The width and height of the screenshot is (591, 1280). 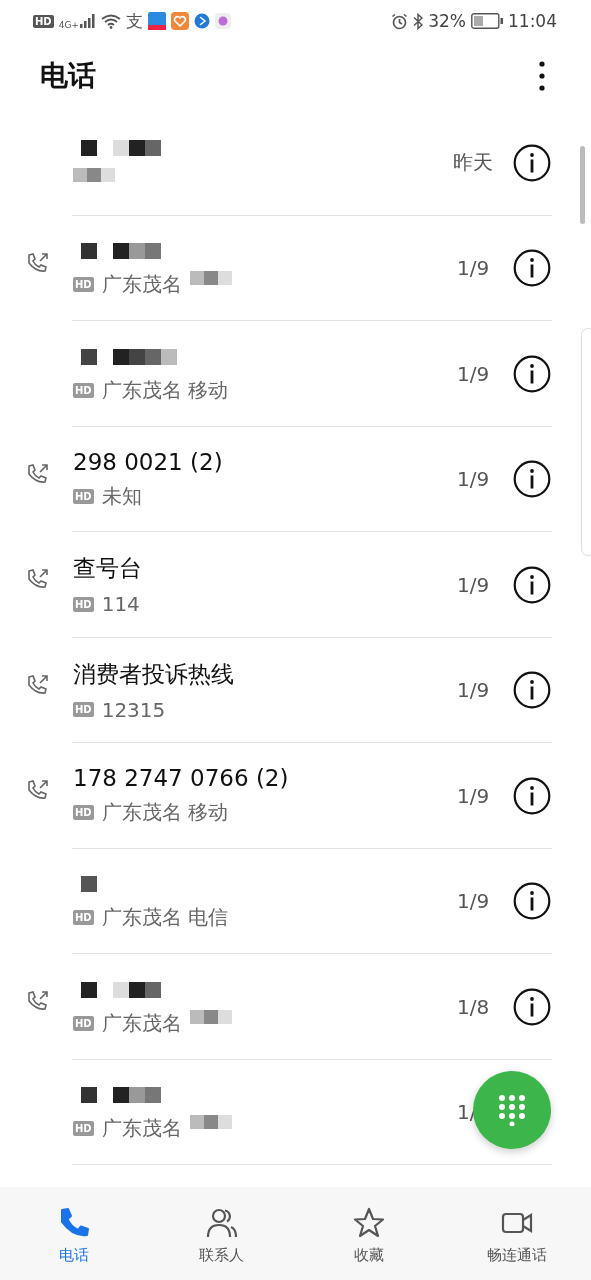 What do you see at coordinates (286, 163) in the screenshot?
I see `call-log-row: 昨天` at bounding box center [286, 163].